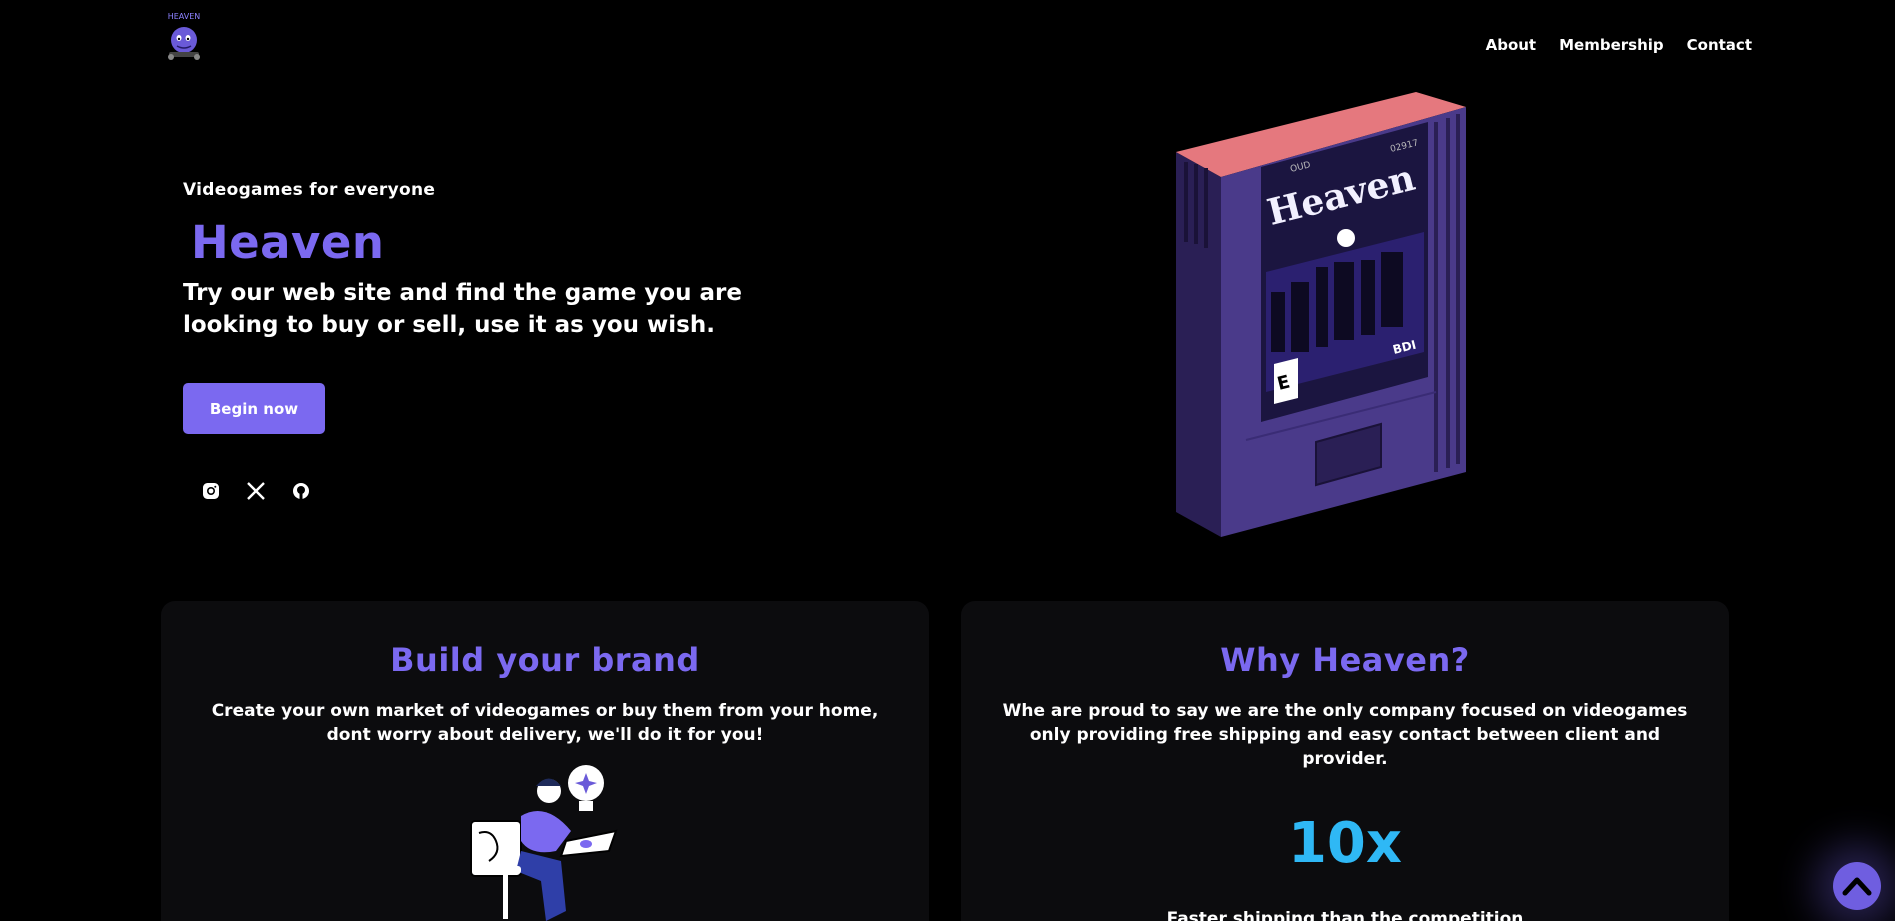 The width and height of the screenshot is (1895, 921). I want to click on nav-contact: Contact, so click(1719, 45).